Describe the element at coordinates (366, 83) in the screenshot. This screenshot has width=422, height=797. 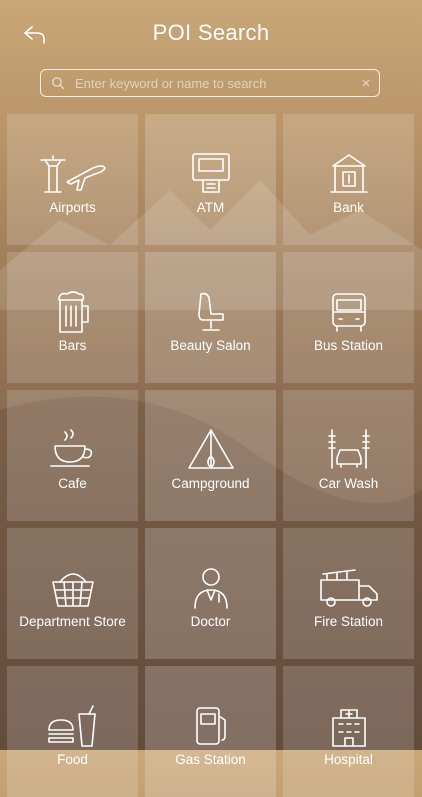
I see `clear-search-button: ×` at that location.